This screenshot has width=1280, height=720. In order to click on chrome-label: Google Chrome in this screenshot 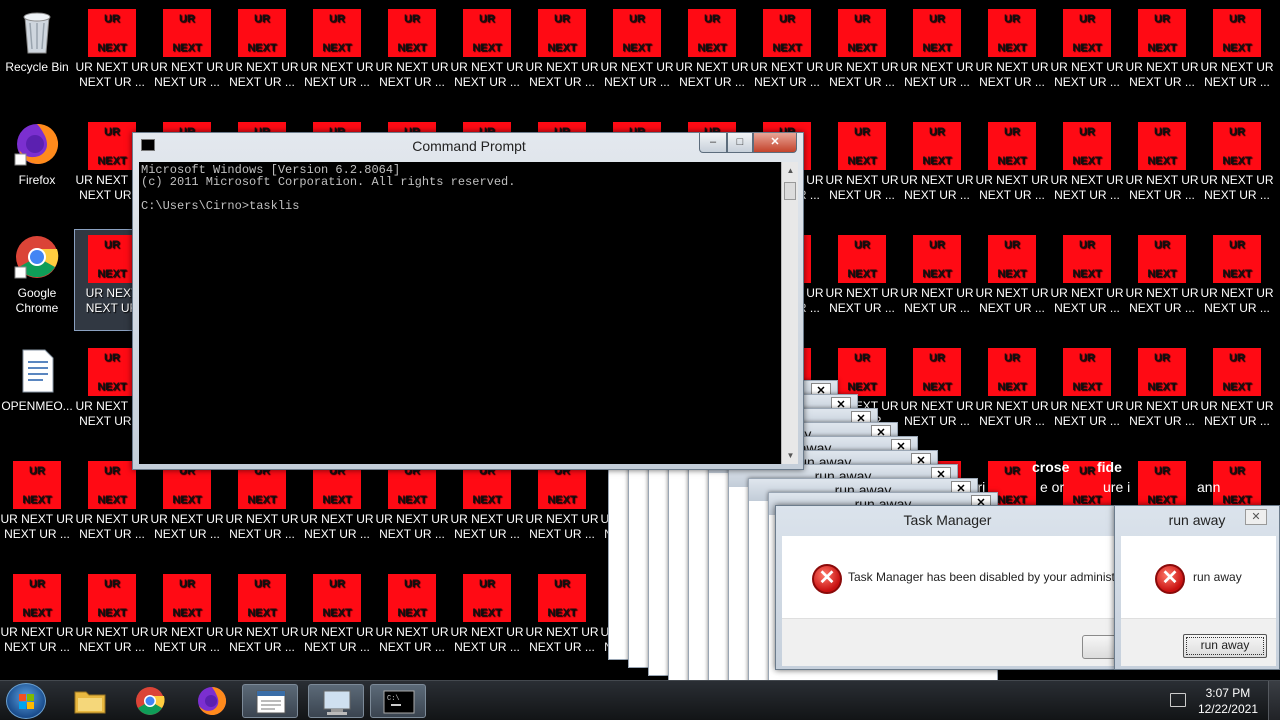, I will do `click(37, 300)`.